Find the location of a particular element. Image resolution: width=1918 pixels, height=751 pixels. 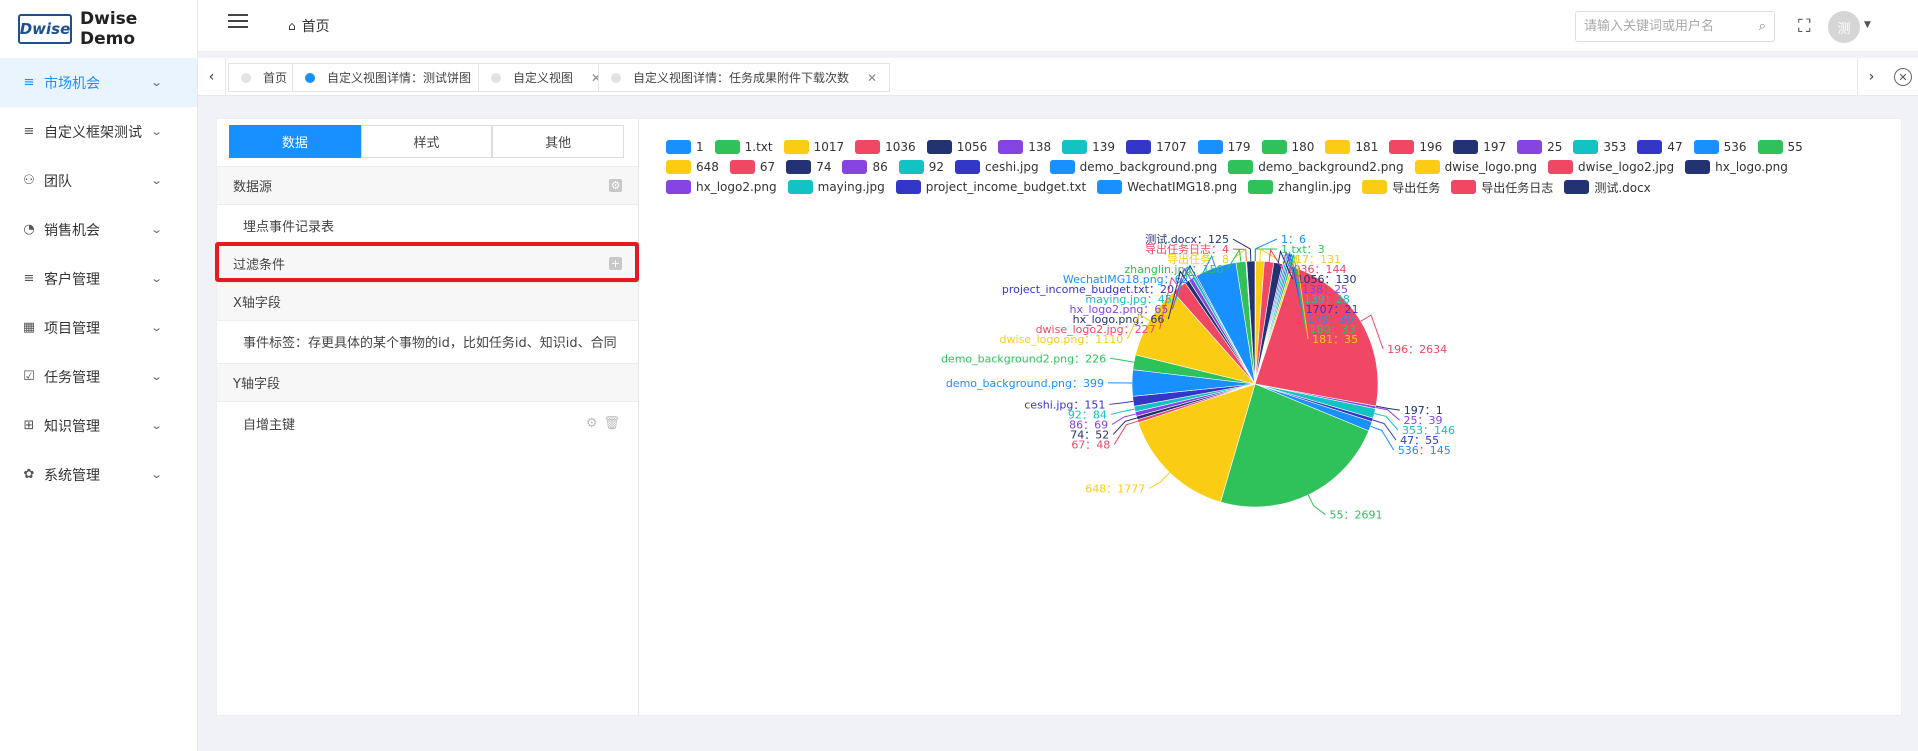

pie-data-label: demo_background2.png：226 is located at coordinates (1023, 358).